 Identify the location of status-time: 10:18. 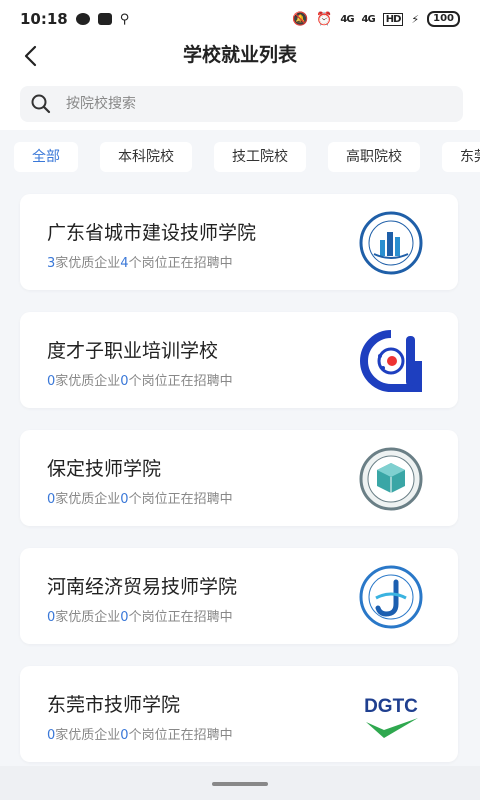
(44, 19).